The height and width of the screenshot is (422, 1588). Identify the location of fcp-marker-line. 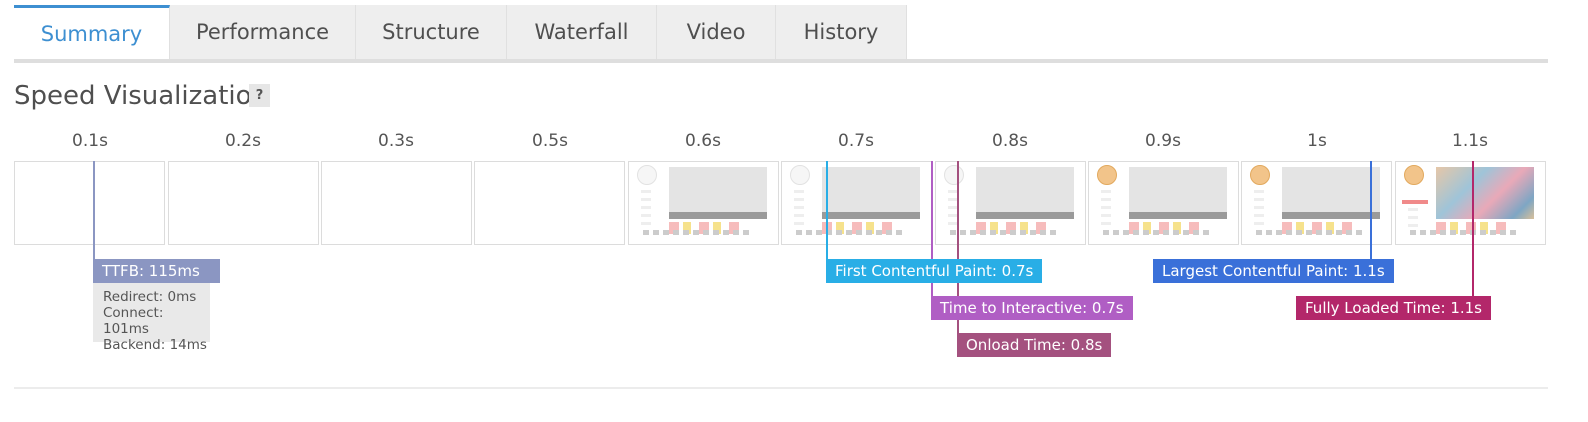
(827, 210).